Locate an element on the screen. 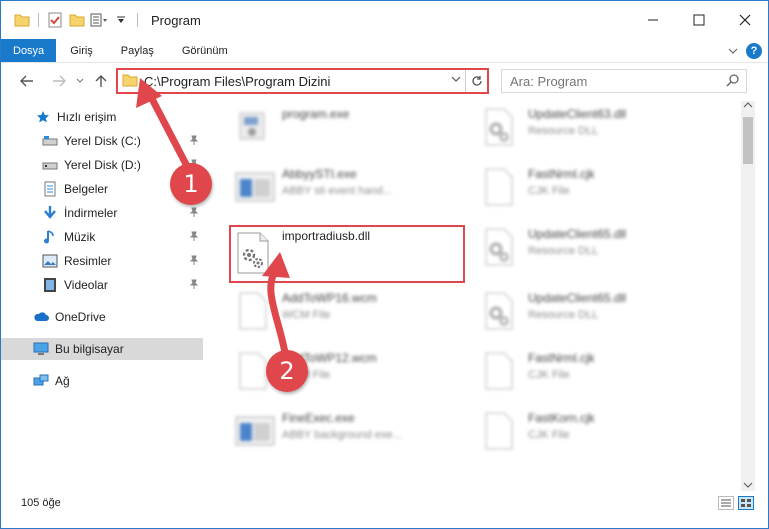 The image size is (769, 529). star-icon is located at coordinates (43, 117).